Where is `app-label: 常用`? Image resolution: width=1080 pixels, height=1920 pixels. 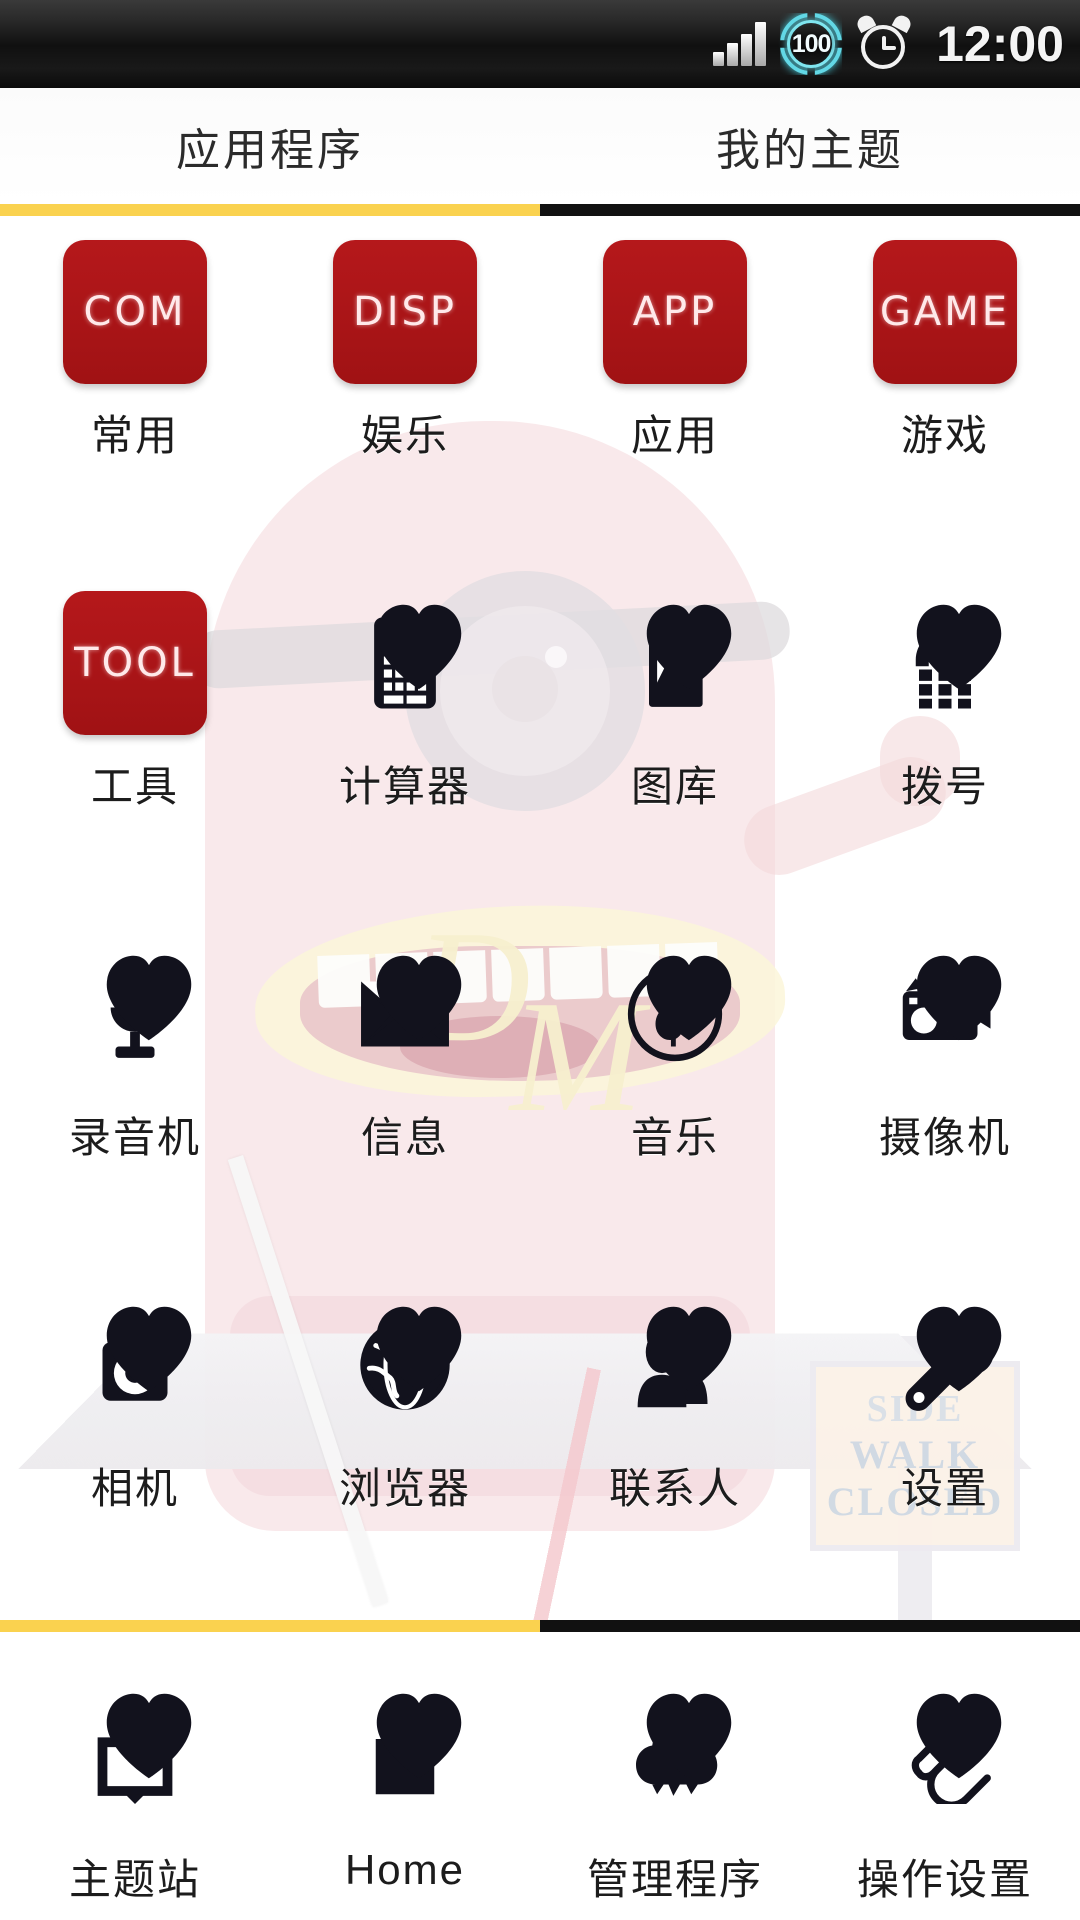
app-label: 常用 is located at coordinates (134, 435).